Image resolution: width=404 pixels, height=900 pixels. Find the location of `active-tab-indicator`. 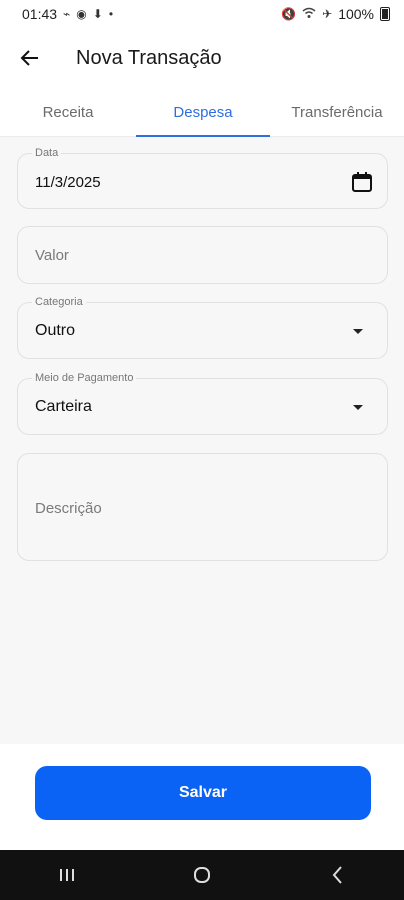

active-tab-indicator is located at coordinates (203, 136).